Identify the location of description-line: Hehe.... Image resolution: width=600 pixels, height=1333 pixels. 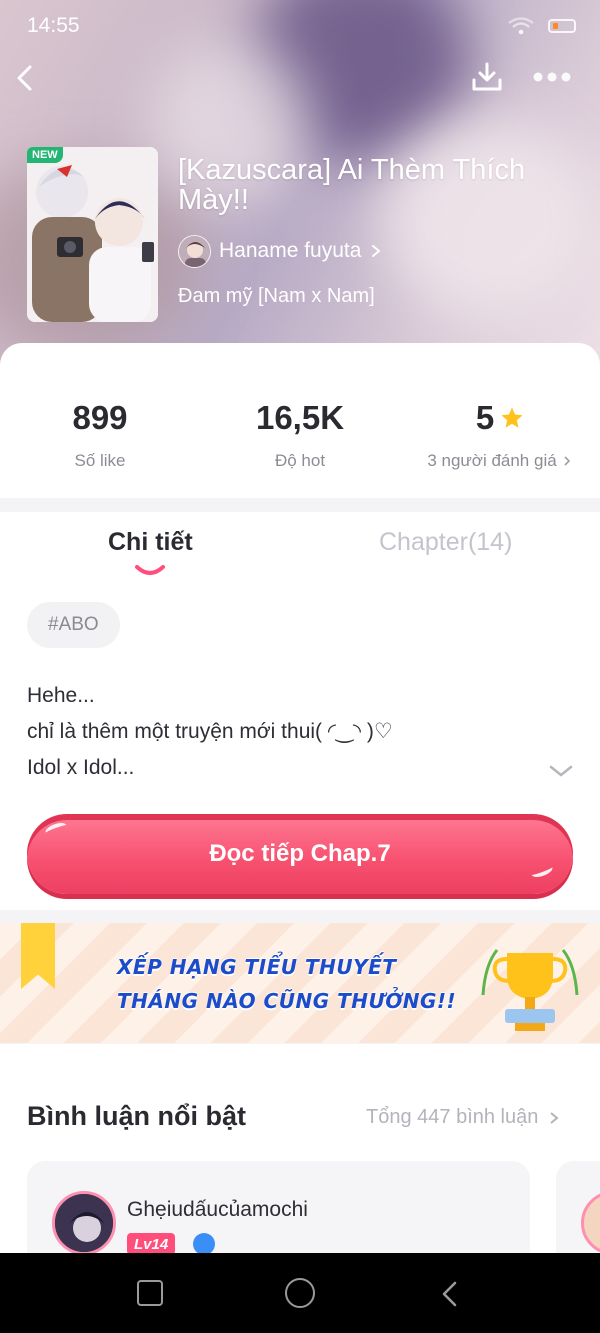
(61, 695).